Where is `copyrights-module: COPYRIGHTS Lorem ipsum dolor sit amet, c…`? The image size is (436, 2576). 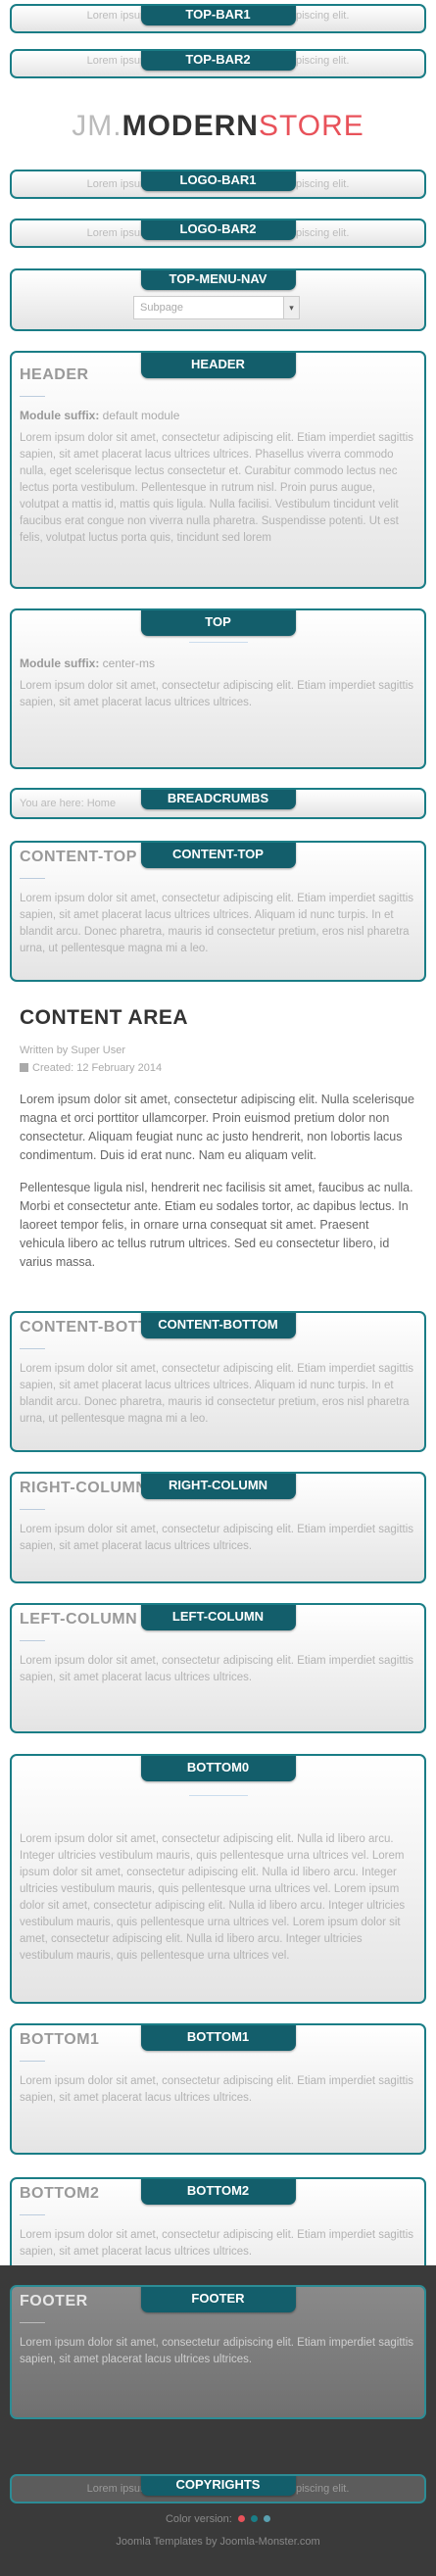 copyrights-module: COPYRIGHTS Lorem ipsum dolor sit amet, c… is located at coordinates (218, 2488).